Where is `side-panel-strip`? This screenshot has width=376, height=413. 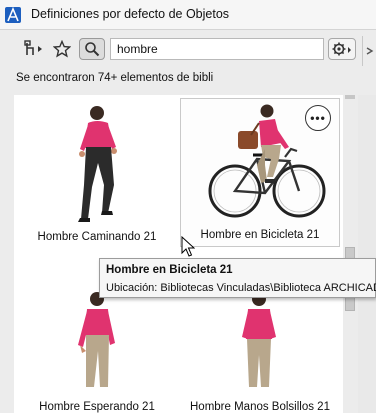
side-panel-strip is located at coordinates (367, 254).